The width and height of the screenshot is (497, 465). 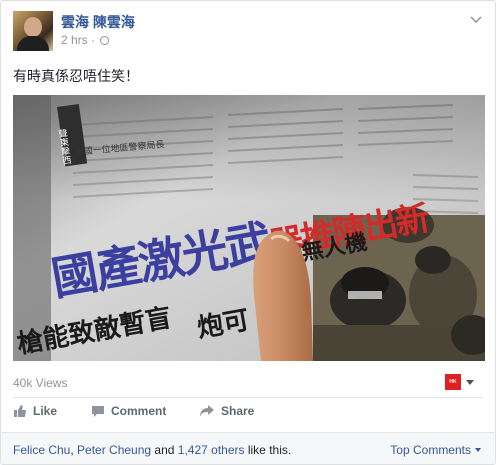 I want to click on view-count: 40k Views, so click(x=40, y=383).